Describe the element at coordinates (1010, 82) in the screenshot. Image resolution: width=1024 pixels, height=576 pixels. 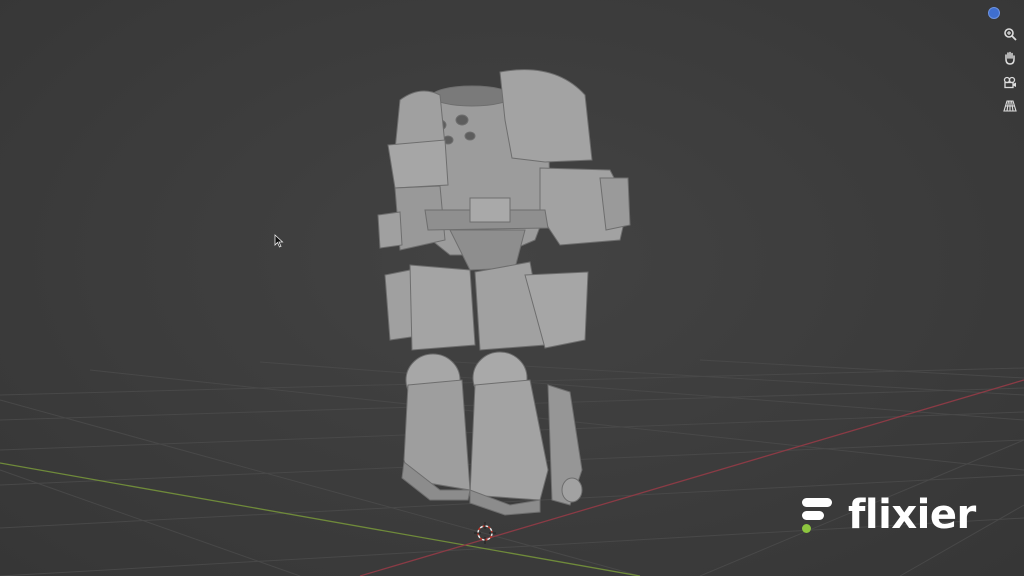
I see `camera-icon` at that location.